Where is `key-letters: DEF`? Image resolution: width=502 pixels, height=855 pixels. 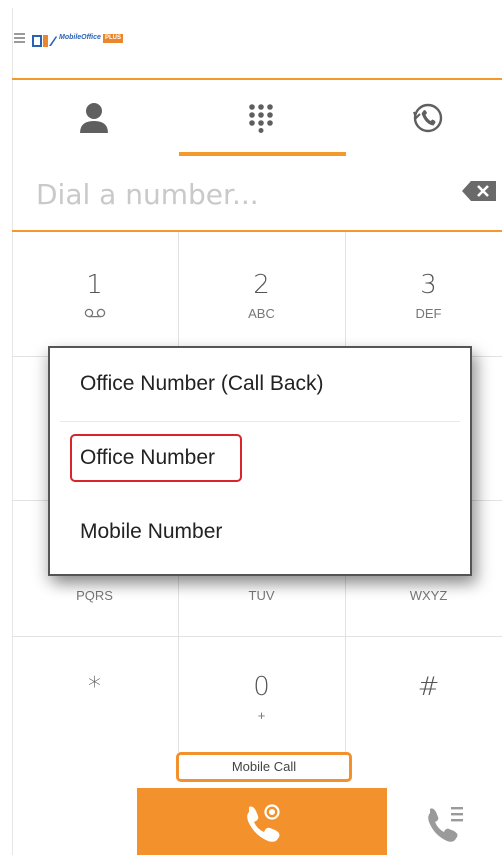 key-letters: DEF is located at coordinates (428, 313).